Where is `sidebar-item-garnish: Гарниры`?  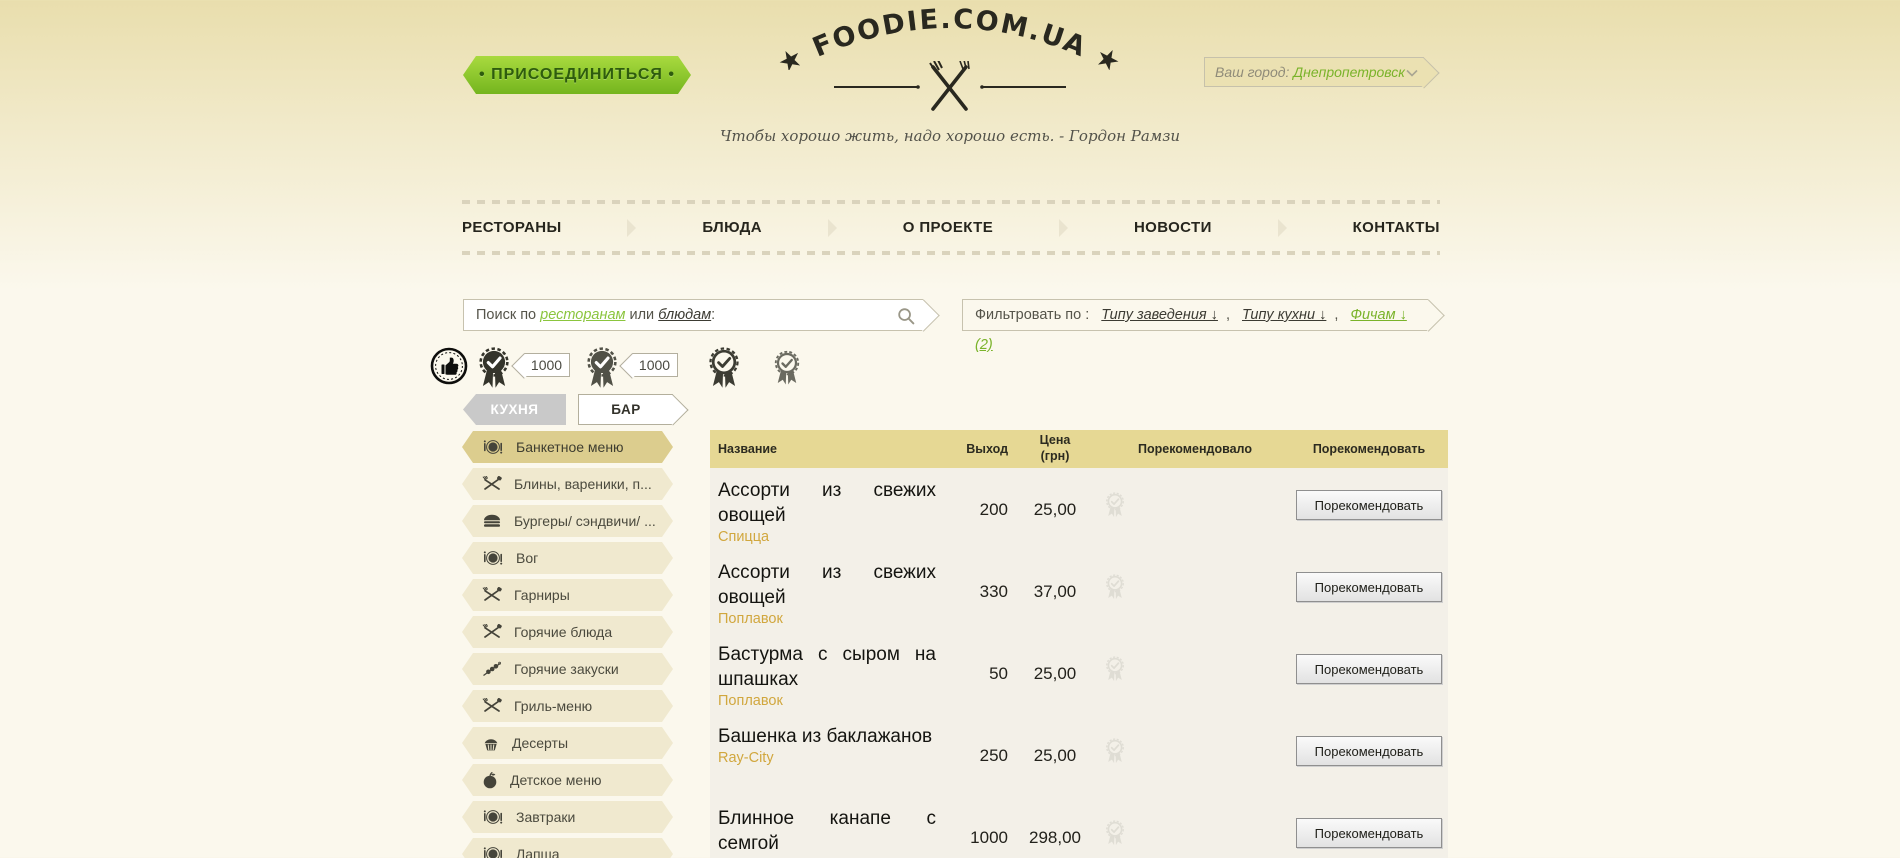 sidebar-item-garnish: Гарниры is located at coordinates (567, 595).